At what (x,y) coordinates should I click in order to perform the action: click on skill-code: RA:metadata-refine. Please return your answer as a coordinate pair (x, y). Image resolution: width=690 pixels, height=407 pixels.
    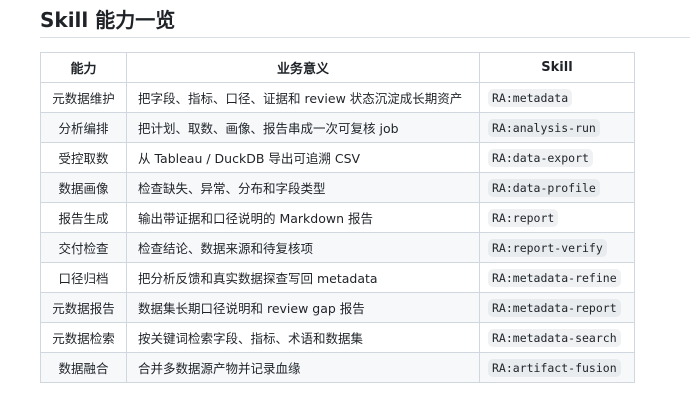
    Looking at the image, I should click on (554, 278).